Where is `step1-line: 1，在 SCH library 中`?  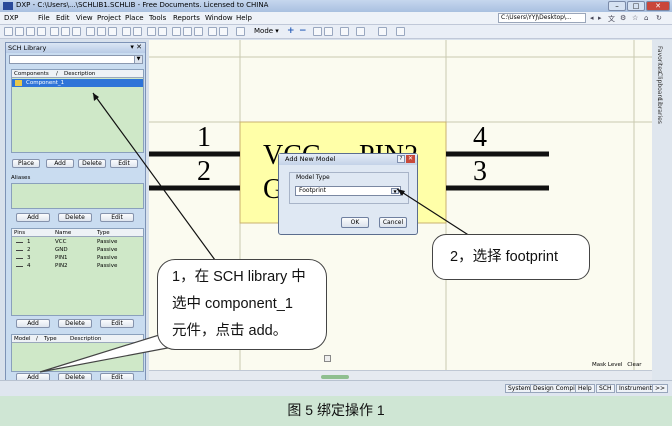 step1-line: 1，在 SCH library 中 is located at coordinates (239, 277).